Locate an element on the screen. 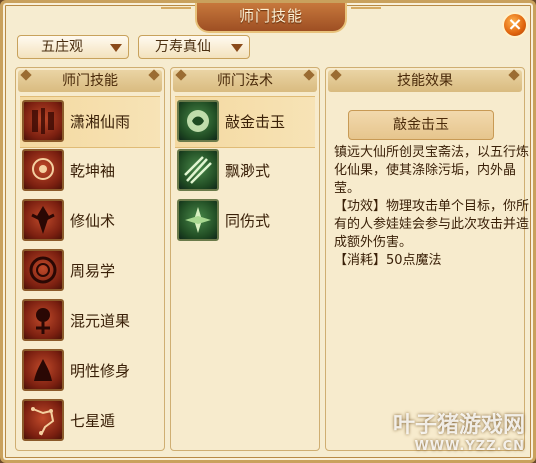  trigram-icon is located at coordinates (43, 270).